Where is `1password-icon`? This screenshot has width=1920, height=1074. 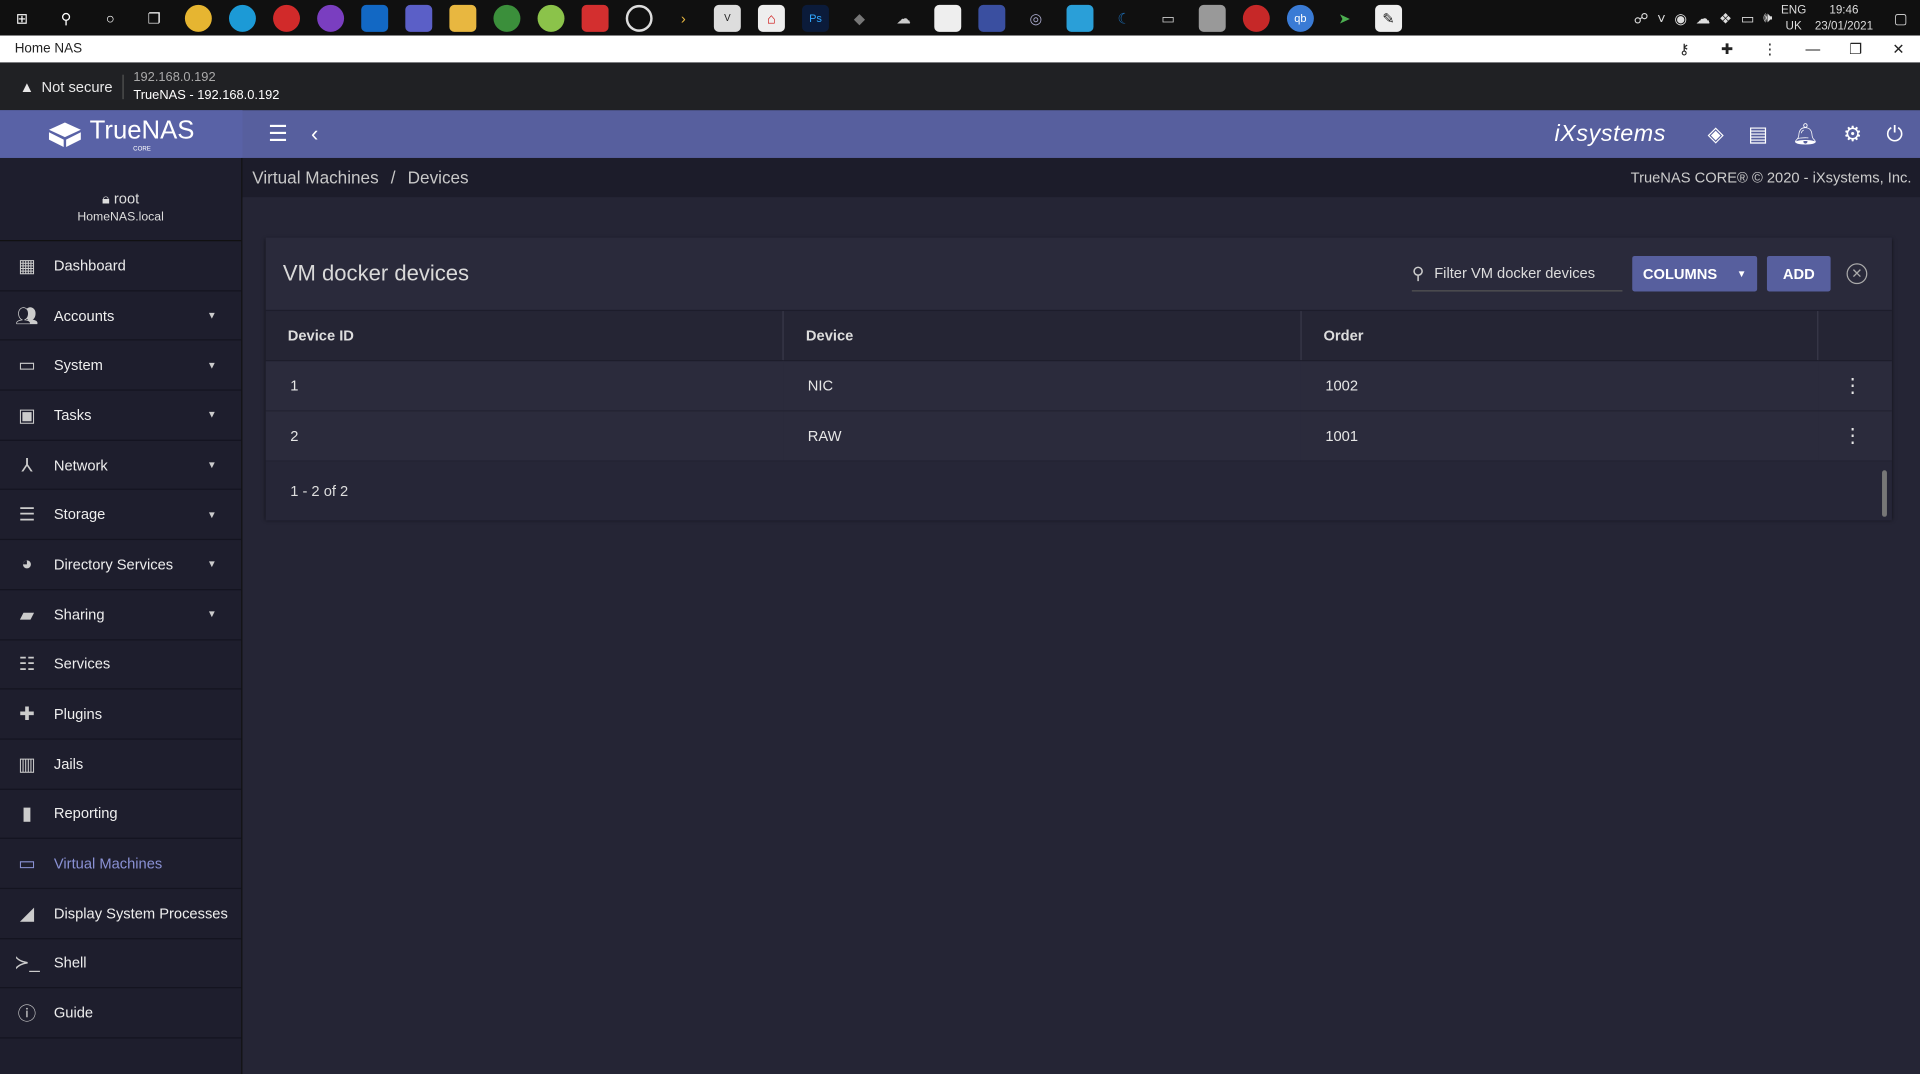
1password-icon is located at coordinates (639, 18).